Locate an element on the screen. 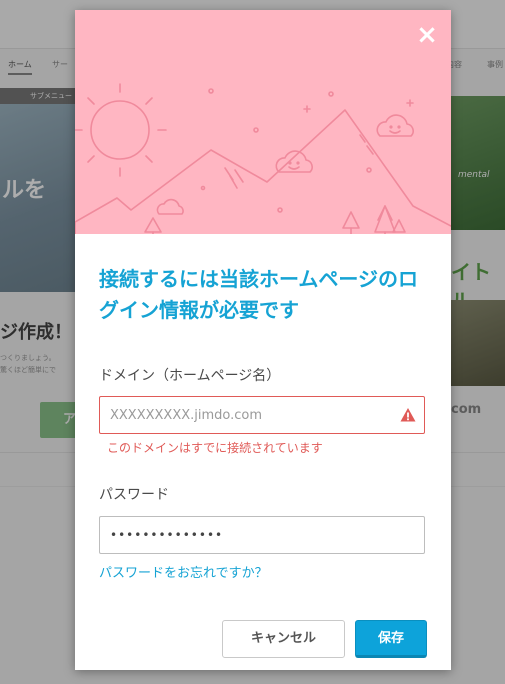 The height and width of the screenshot is (684, 505). close-icon: × is located at coordinates (427, 35).